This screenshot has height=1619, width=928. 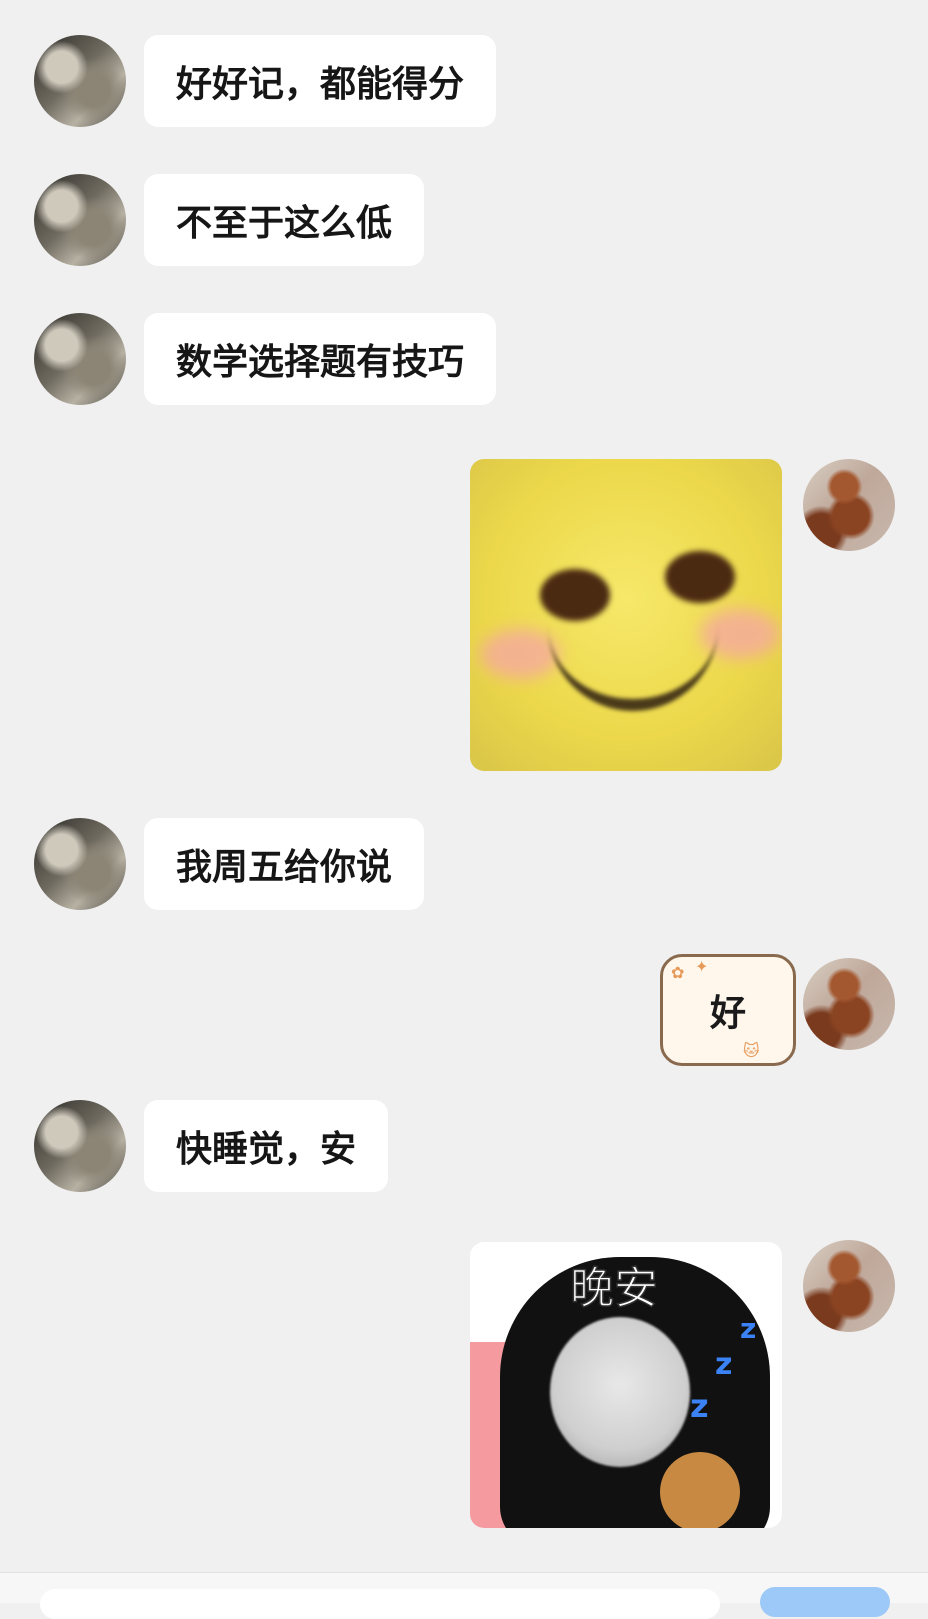 What do you see at coordinates (700, 1490) in the screenshot?
I see `teddy-bear-icon` at bounding box center [700, 1490].